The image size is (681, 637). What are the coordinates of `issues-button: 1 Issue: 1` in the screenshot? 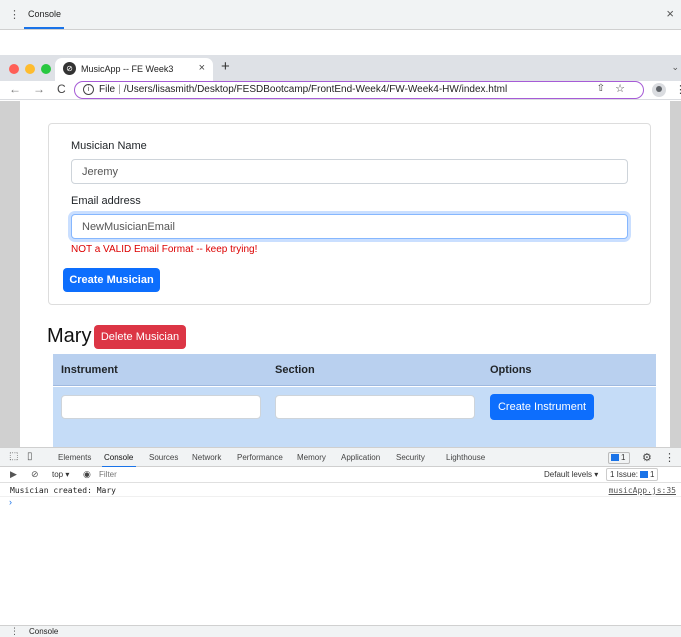 It's located at (632, 474).